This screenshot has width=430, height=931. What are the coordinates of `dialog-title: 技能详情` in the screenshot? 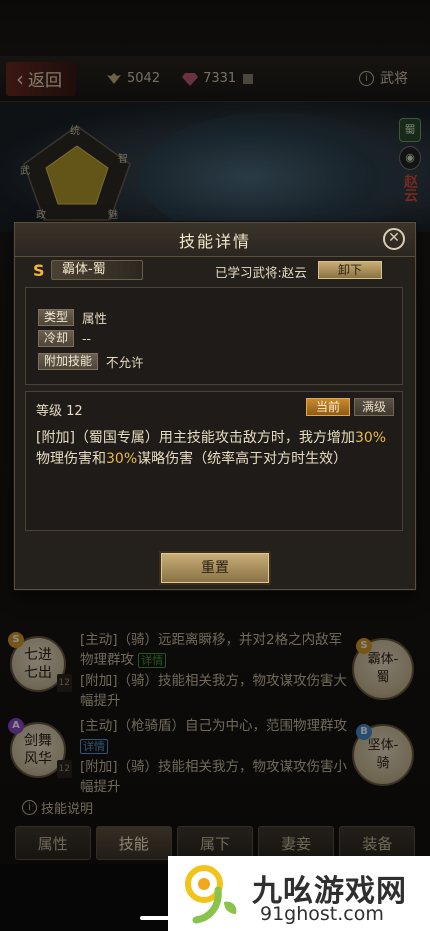 It's located at (214, 241).